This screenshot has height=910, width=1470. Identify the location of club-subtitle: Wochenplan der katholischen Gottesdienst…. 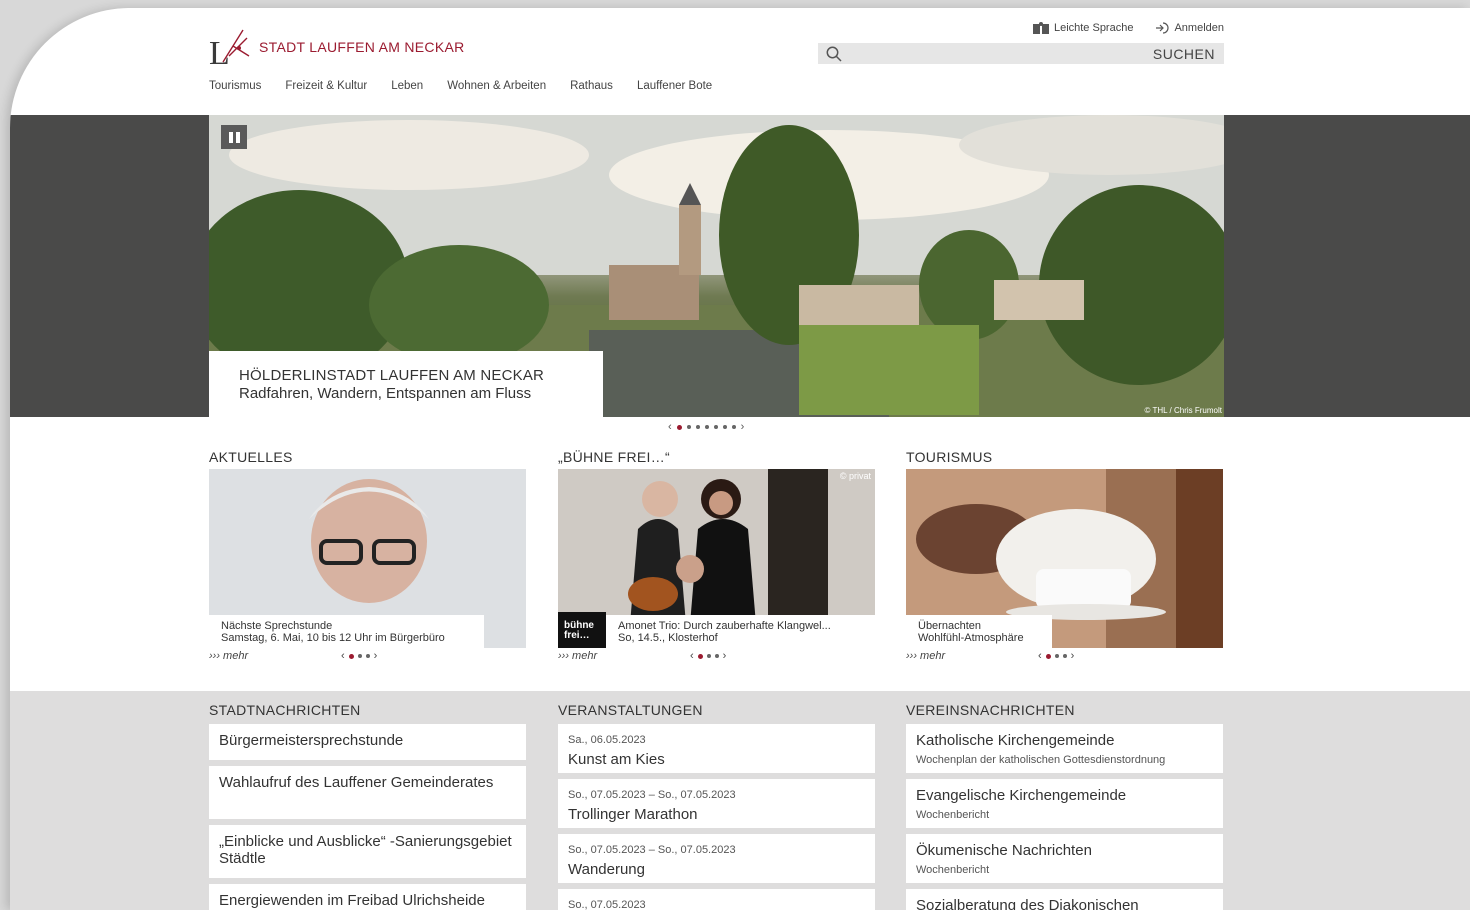
(1041, 760).